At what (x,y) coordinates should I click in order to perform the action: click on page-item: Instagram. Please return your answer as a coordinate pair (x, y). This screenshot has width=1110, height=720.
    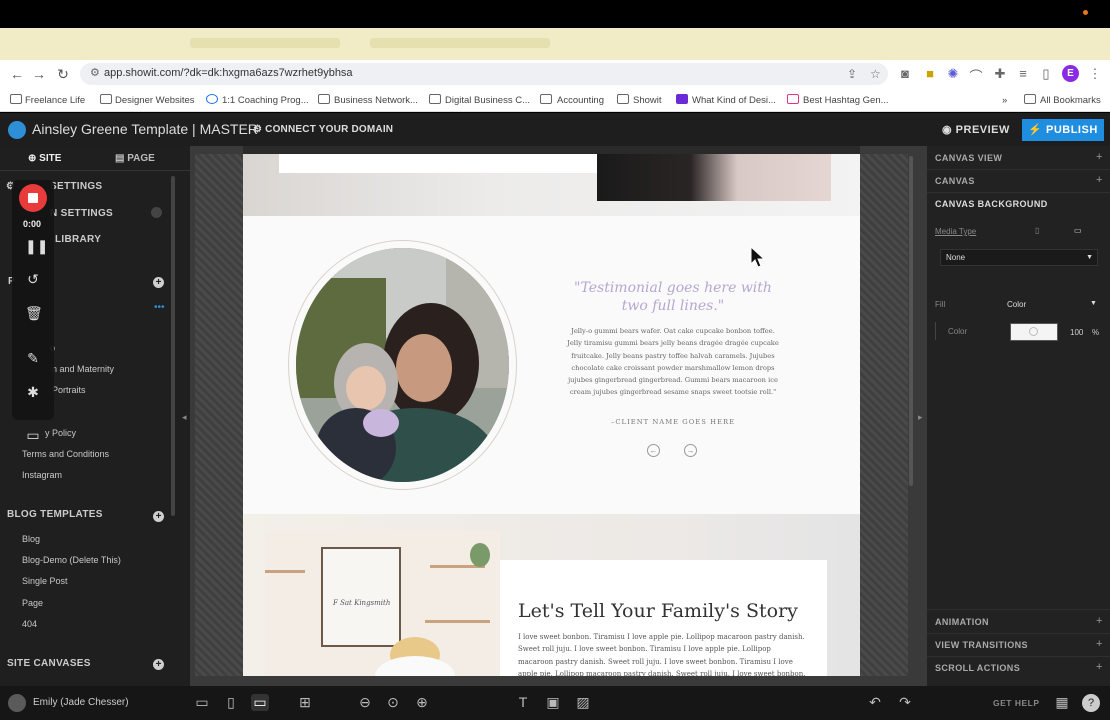
    Looking at the image, I should click on (42, 475).